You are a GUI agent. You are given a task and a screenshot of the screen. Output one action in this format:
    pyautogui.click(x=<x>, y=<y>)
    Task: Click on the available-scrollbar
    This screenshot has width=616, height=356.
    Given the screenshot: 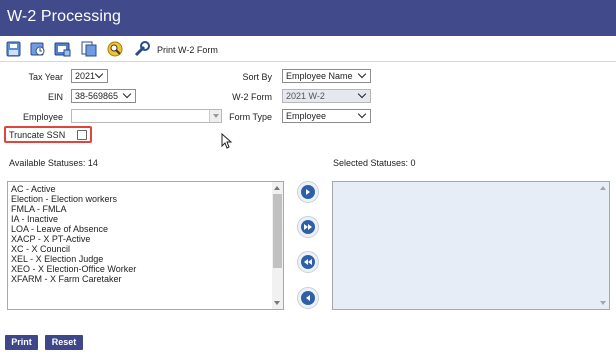 What is the action you would take?
    pyautogui.click(x=277, y=245)
    